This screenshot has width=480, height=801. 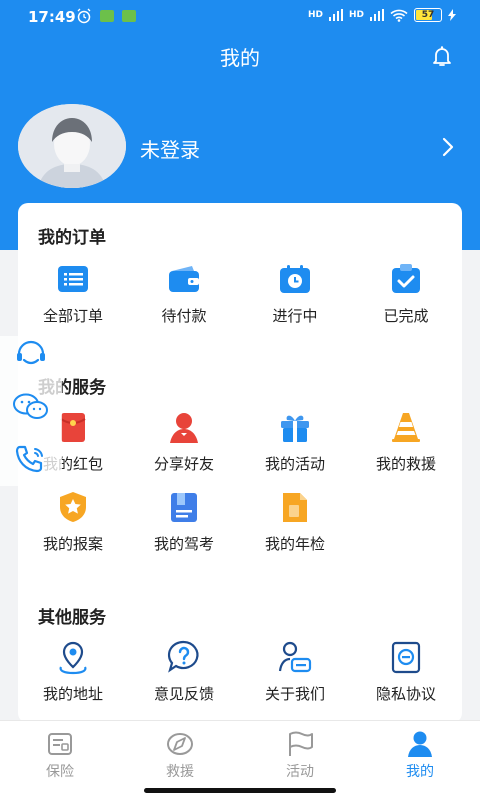 What do you see at coordinates (84, 16) in the screenshot?
I see `alarm-icon` at bounding box center [84, 16].